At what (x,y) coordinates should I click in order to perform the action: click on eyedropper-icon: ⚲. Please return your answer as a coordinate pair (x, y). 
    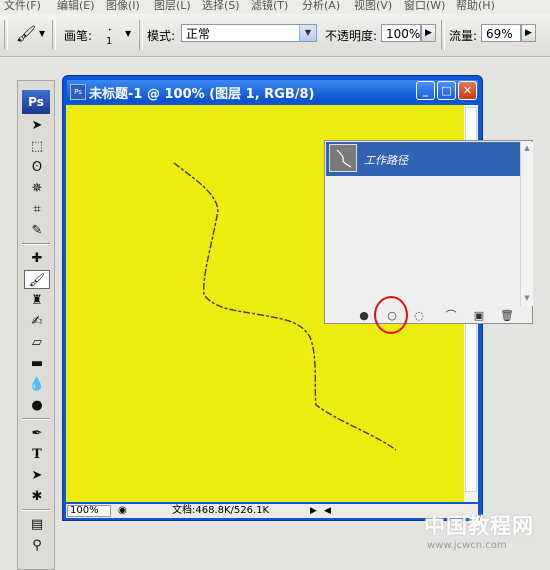
    Looking at the image, I should click on (37, 545).